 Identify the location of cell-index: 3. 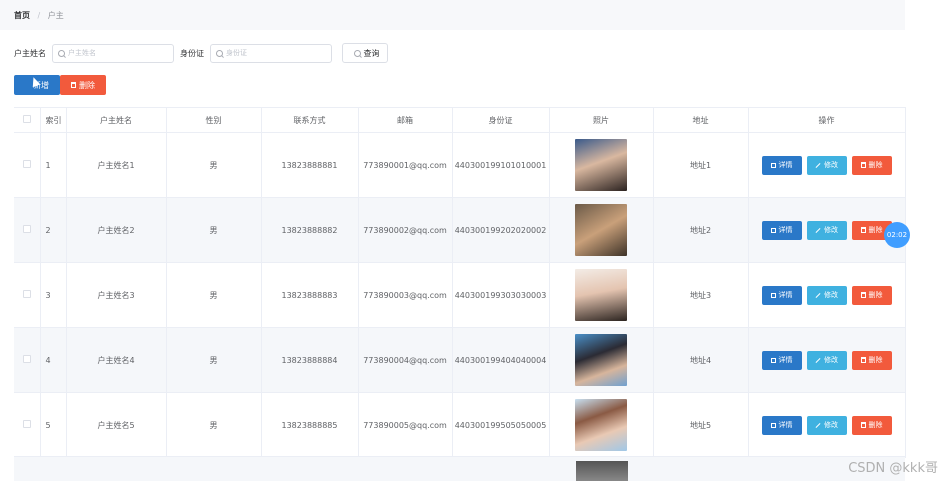
(53, 295).